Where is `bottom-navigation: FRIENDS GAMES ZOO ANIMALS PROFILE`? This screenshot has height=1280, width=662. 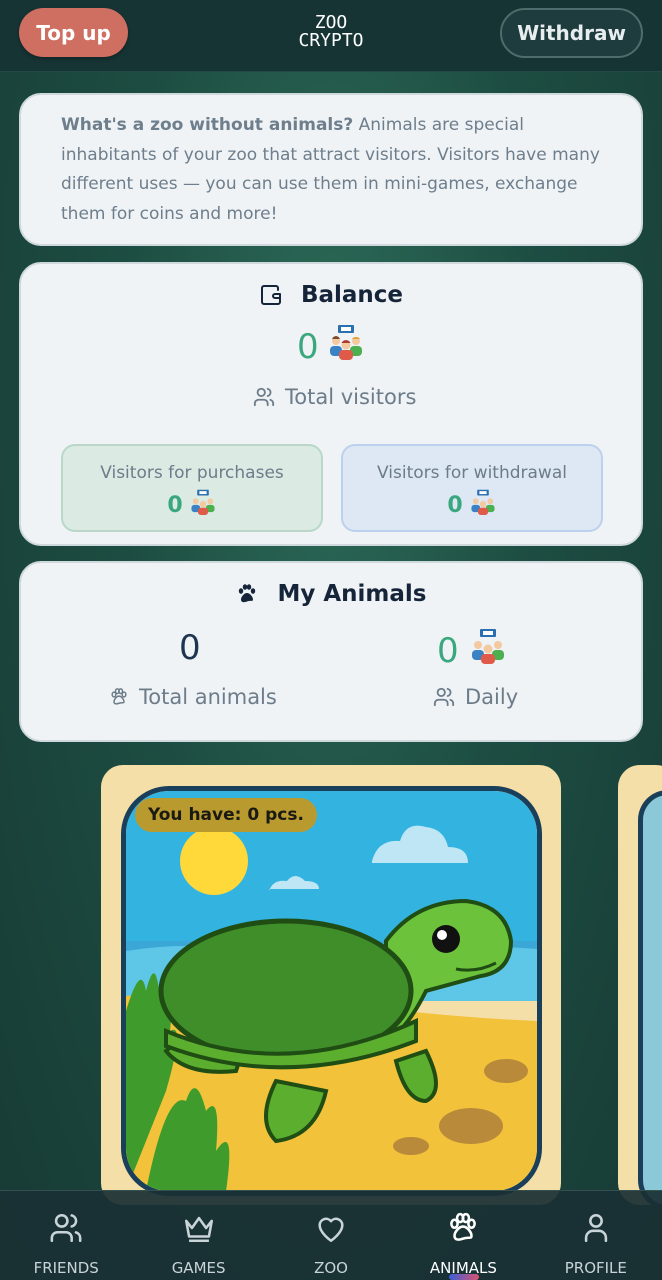 bottom-navigation: FRIENDS GAMES ZOO ANIMALS PROFILE is located at coordinates (331, 1235).